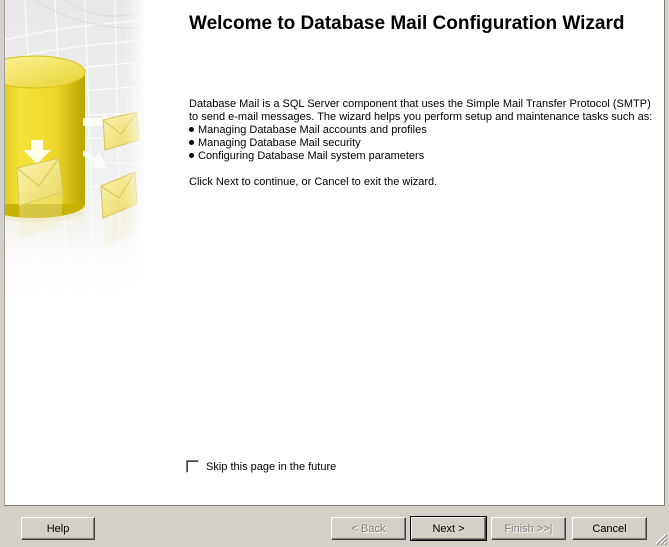 This screenshot has width=669, height=547. What do you see at coordinates (75, 155) in the screenshot?
I see `database-mail-icon` at bounding box center [75, 155].